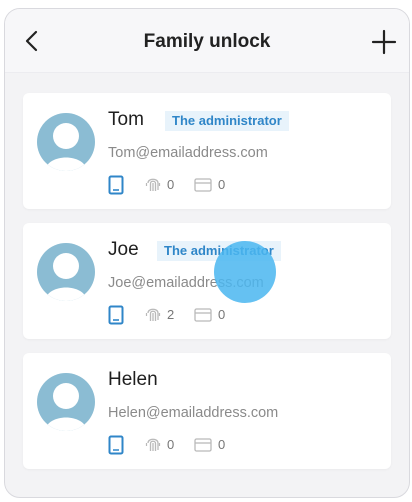 This screenshot has width=412, height=502. What do you see at coordinates (133, 379) in the screenshot?
I see `member-name: Helen` at bounding box center [133, 379].